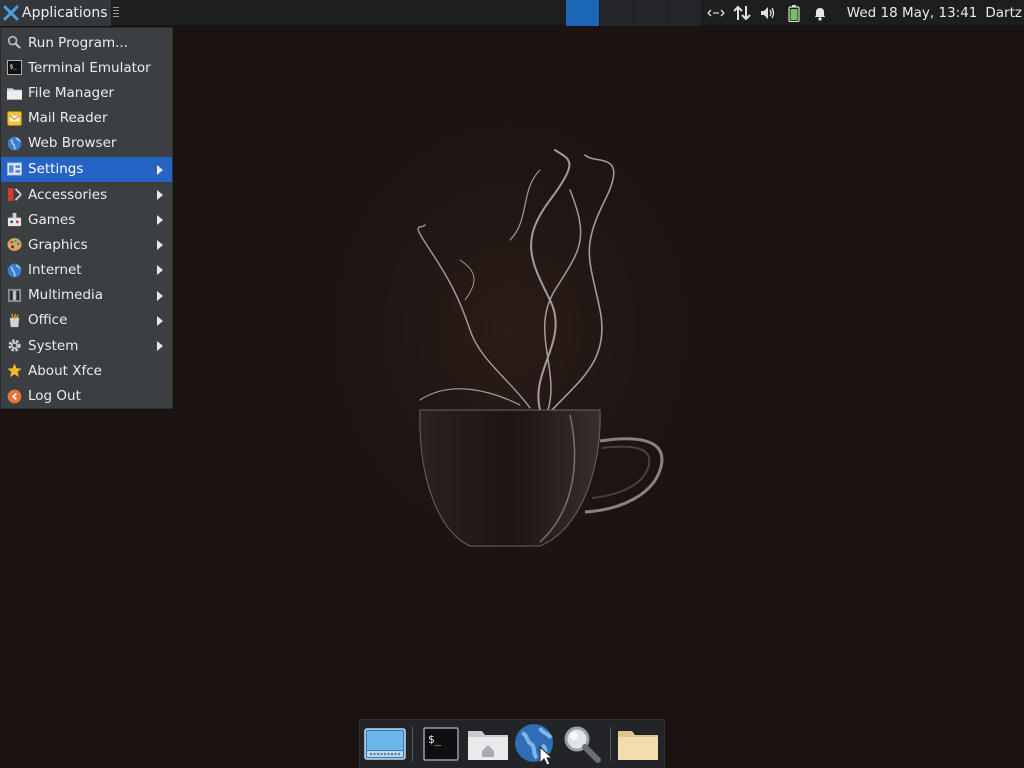 This screenshot has width=1024, height=768. I want to click on menu-item-label: Accessories, so click(68, 194).